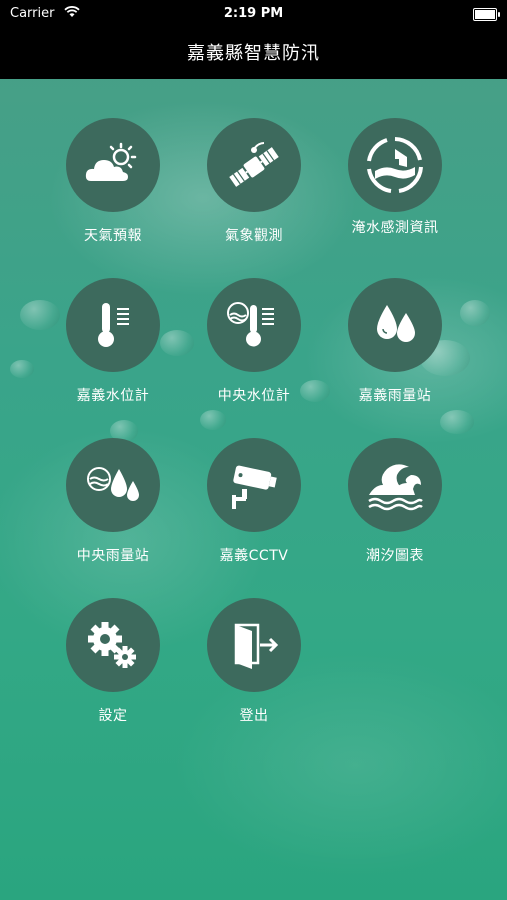  What do you see at coordinates (254, 716) in the screenshot?
I see `menu-item-label: 登出` at bounding box center [254, 716].